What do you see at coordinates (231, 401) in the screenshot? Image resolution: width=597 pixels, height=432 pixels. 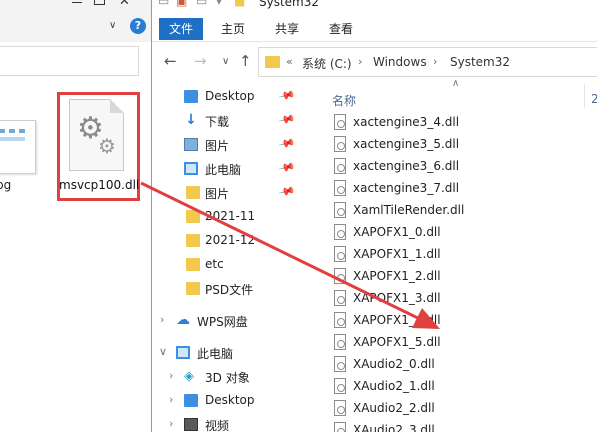 I see `sidebar-item-desktop-pc: › Desktop` at bounding box center [231, 401].